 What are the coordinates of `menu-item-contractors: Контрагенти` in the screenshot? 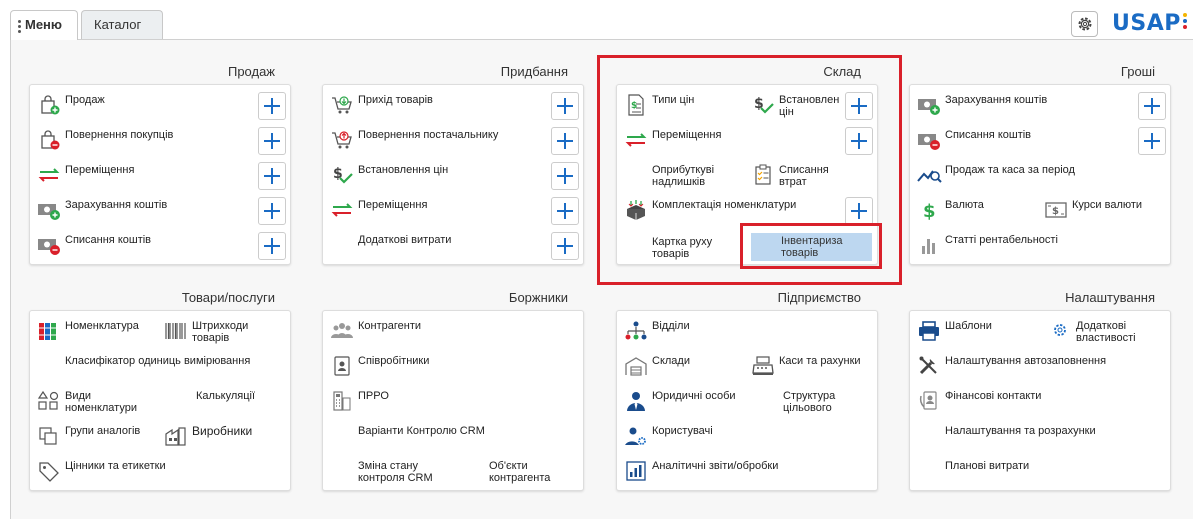 It's located at (374, 331).